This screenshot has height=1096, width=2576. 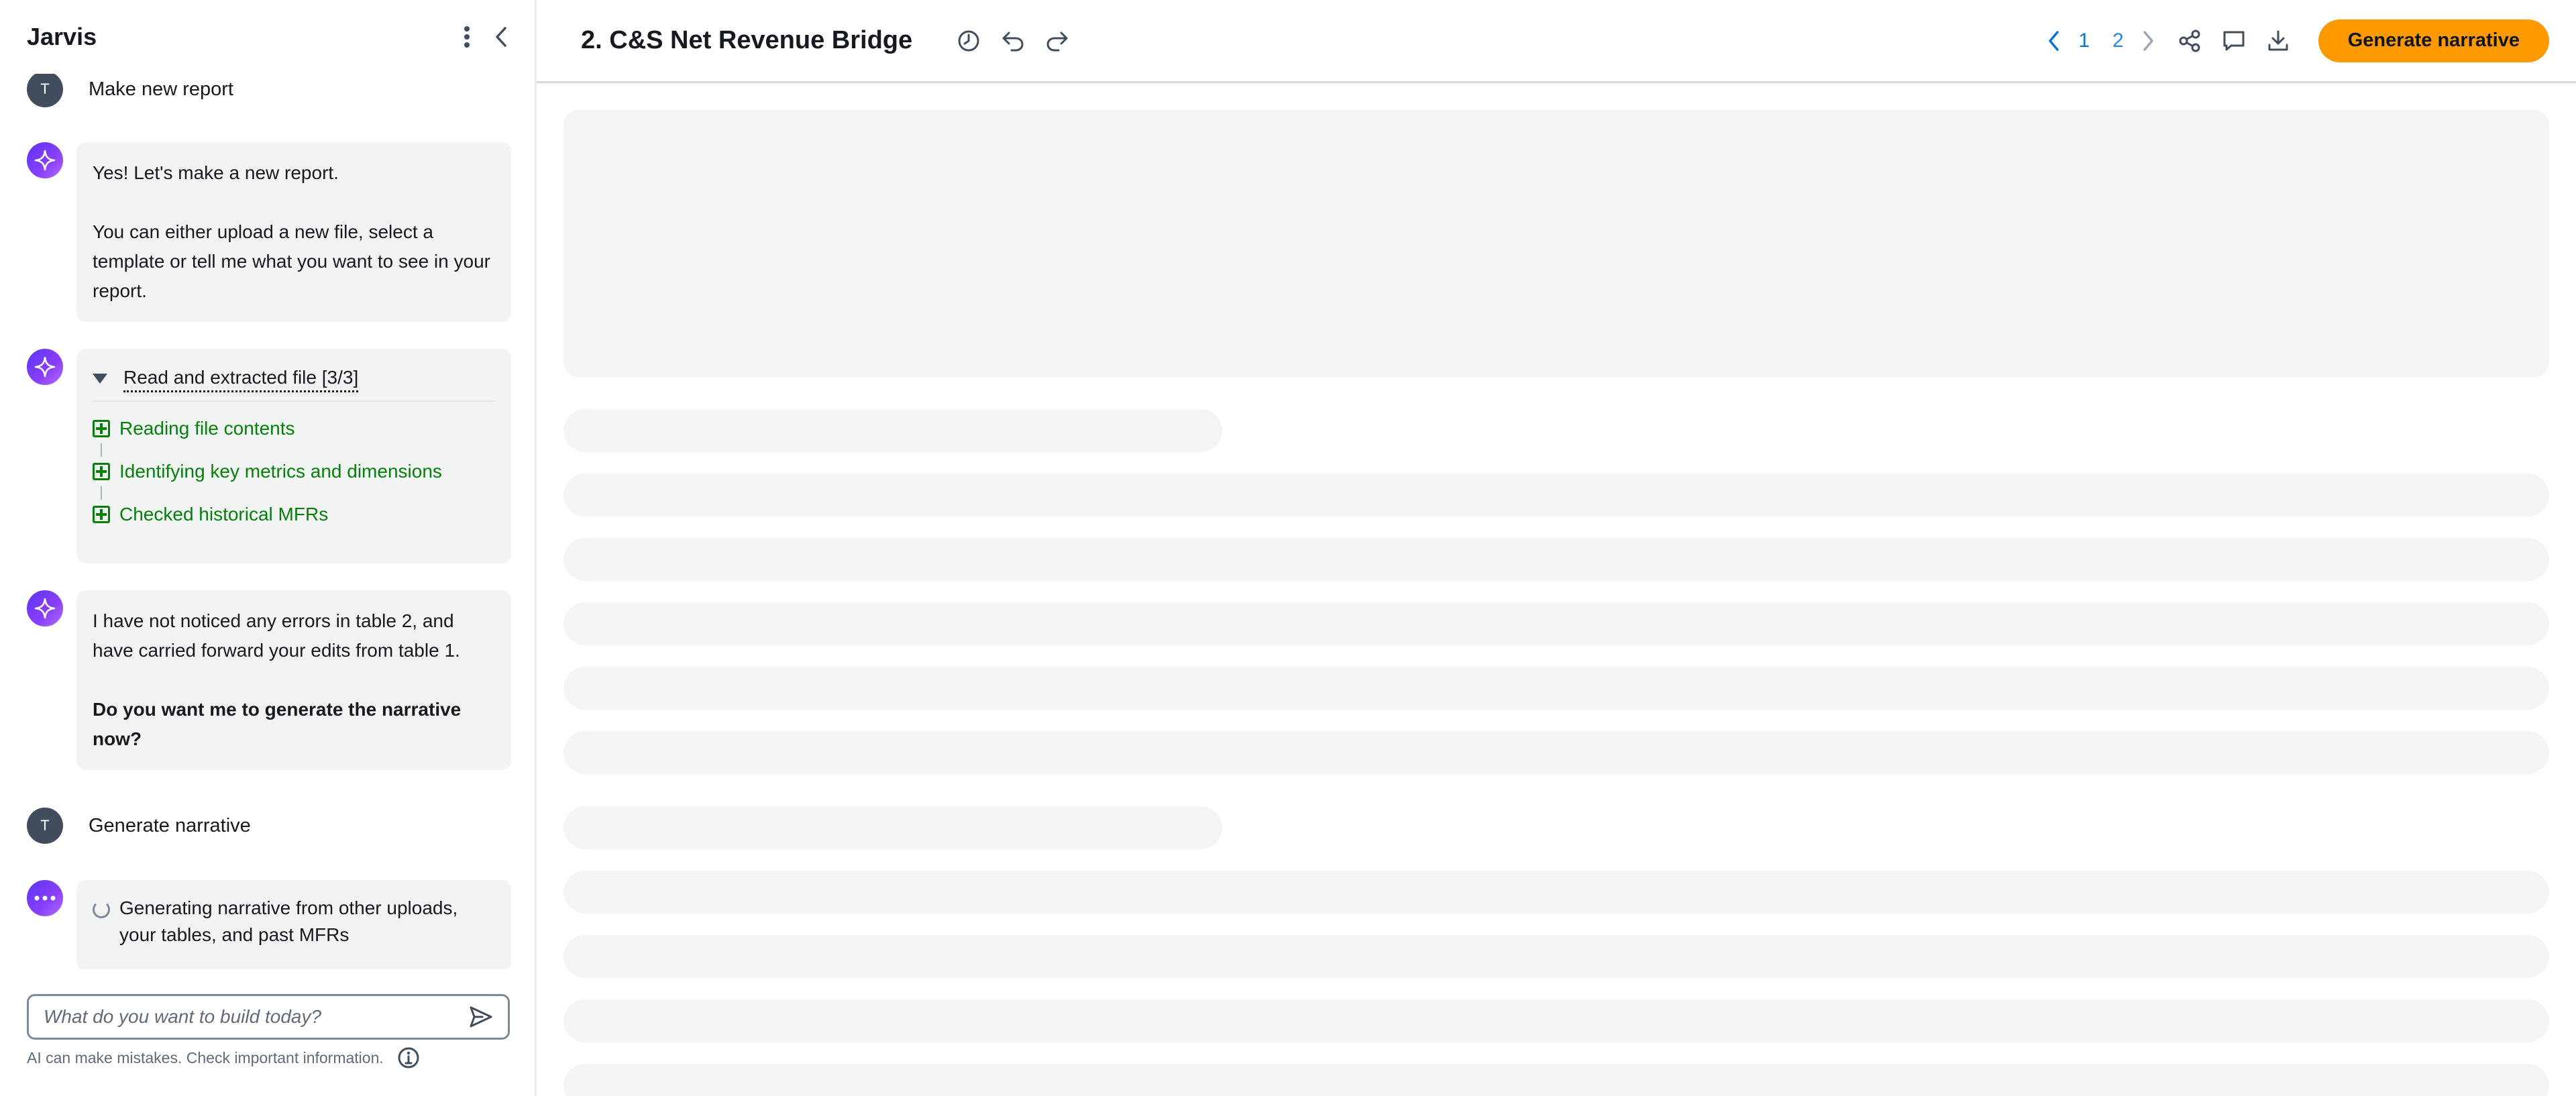 I want to click on typing-dots-icon, so click(x=45, y=898).